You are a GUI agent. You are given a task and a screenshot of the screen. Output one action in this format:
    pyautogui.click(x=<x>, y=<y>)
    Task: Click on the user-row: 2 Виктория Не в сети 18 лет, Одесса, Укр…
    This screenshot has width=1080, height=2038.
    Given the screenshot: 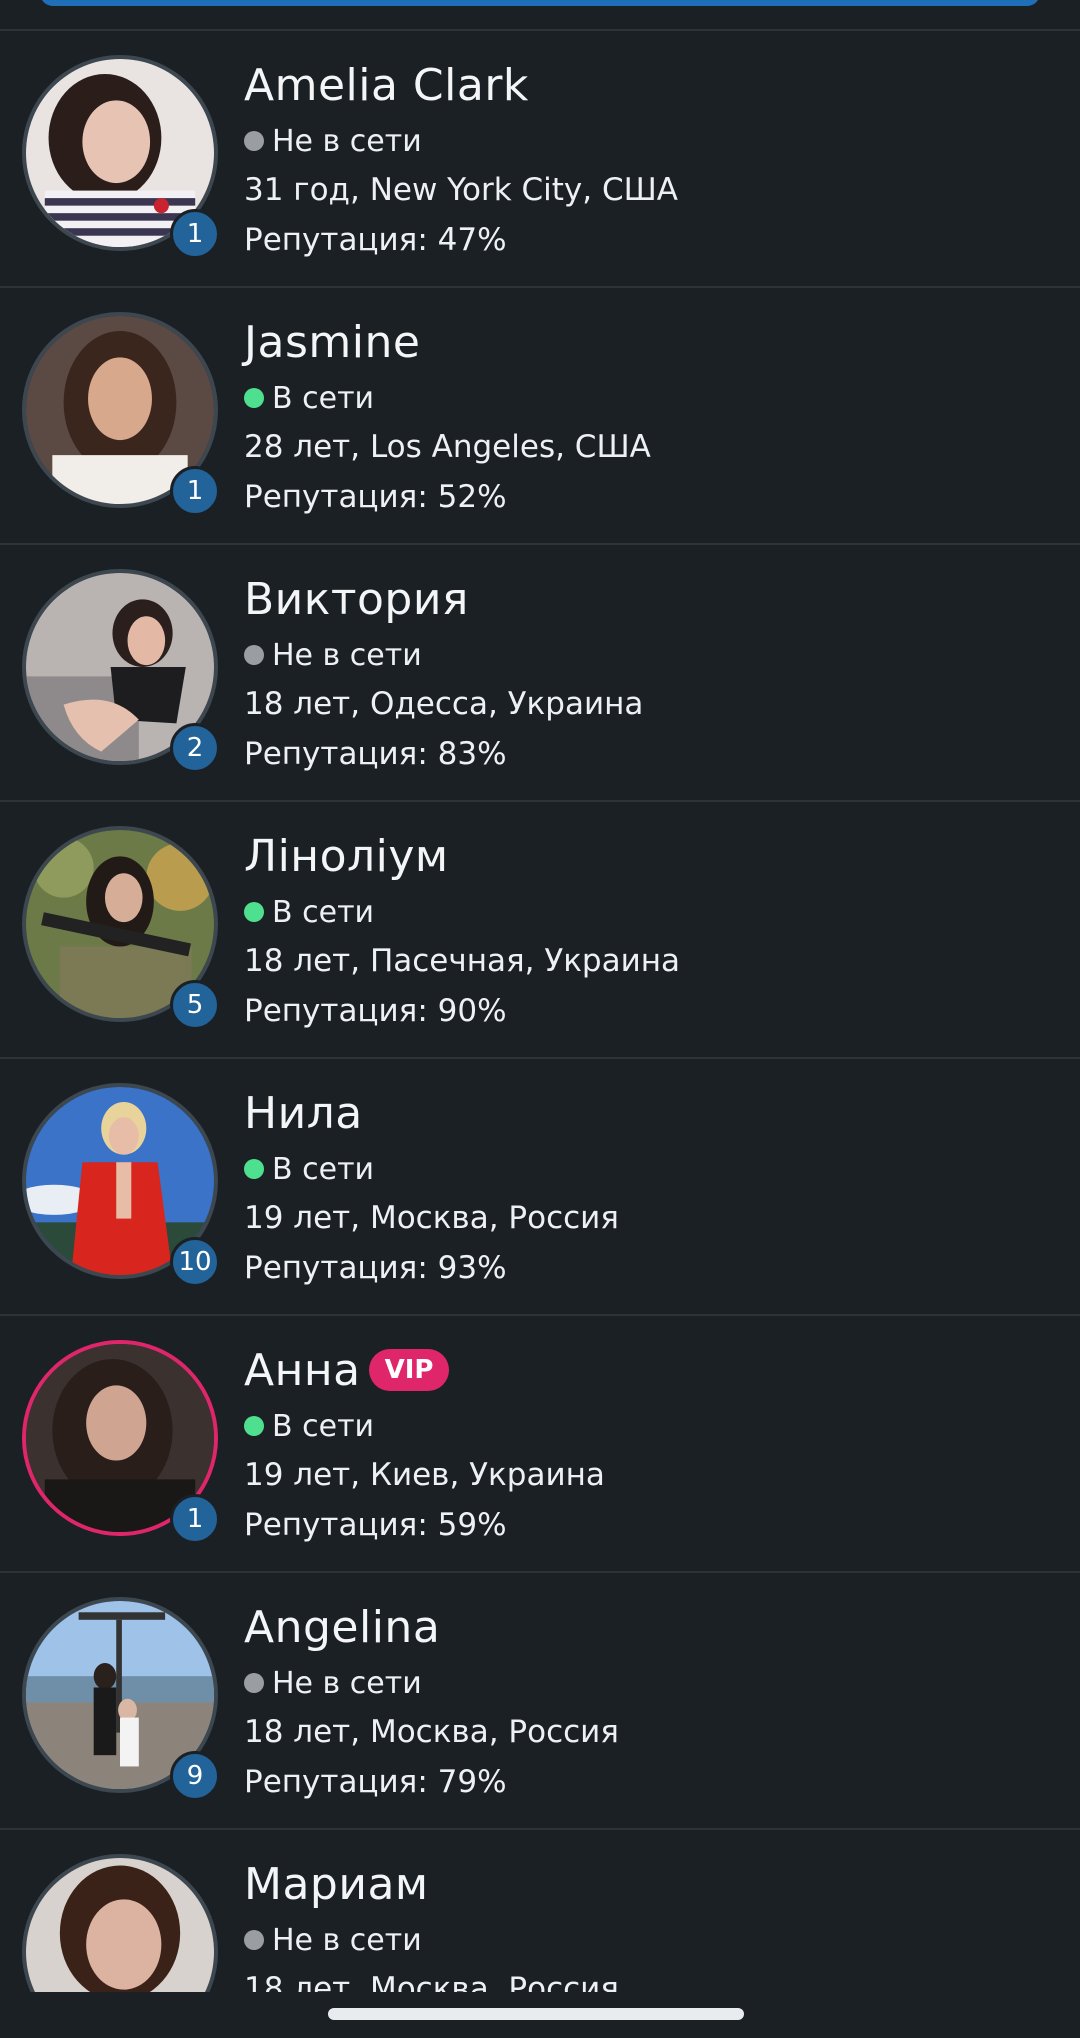 What is the action you would take?
    pyautogui.click(x=540, y=673)
    